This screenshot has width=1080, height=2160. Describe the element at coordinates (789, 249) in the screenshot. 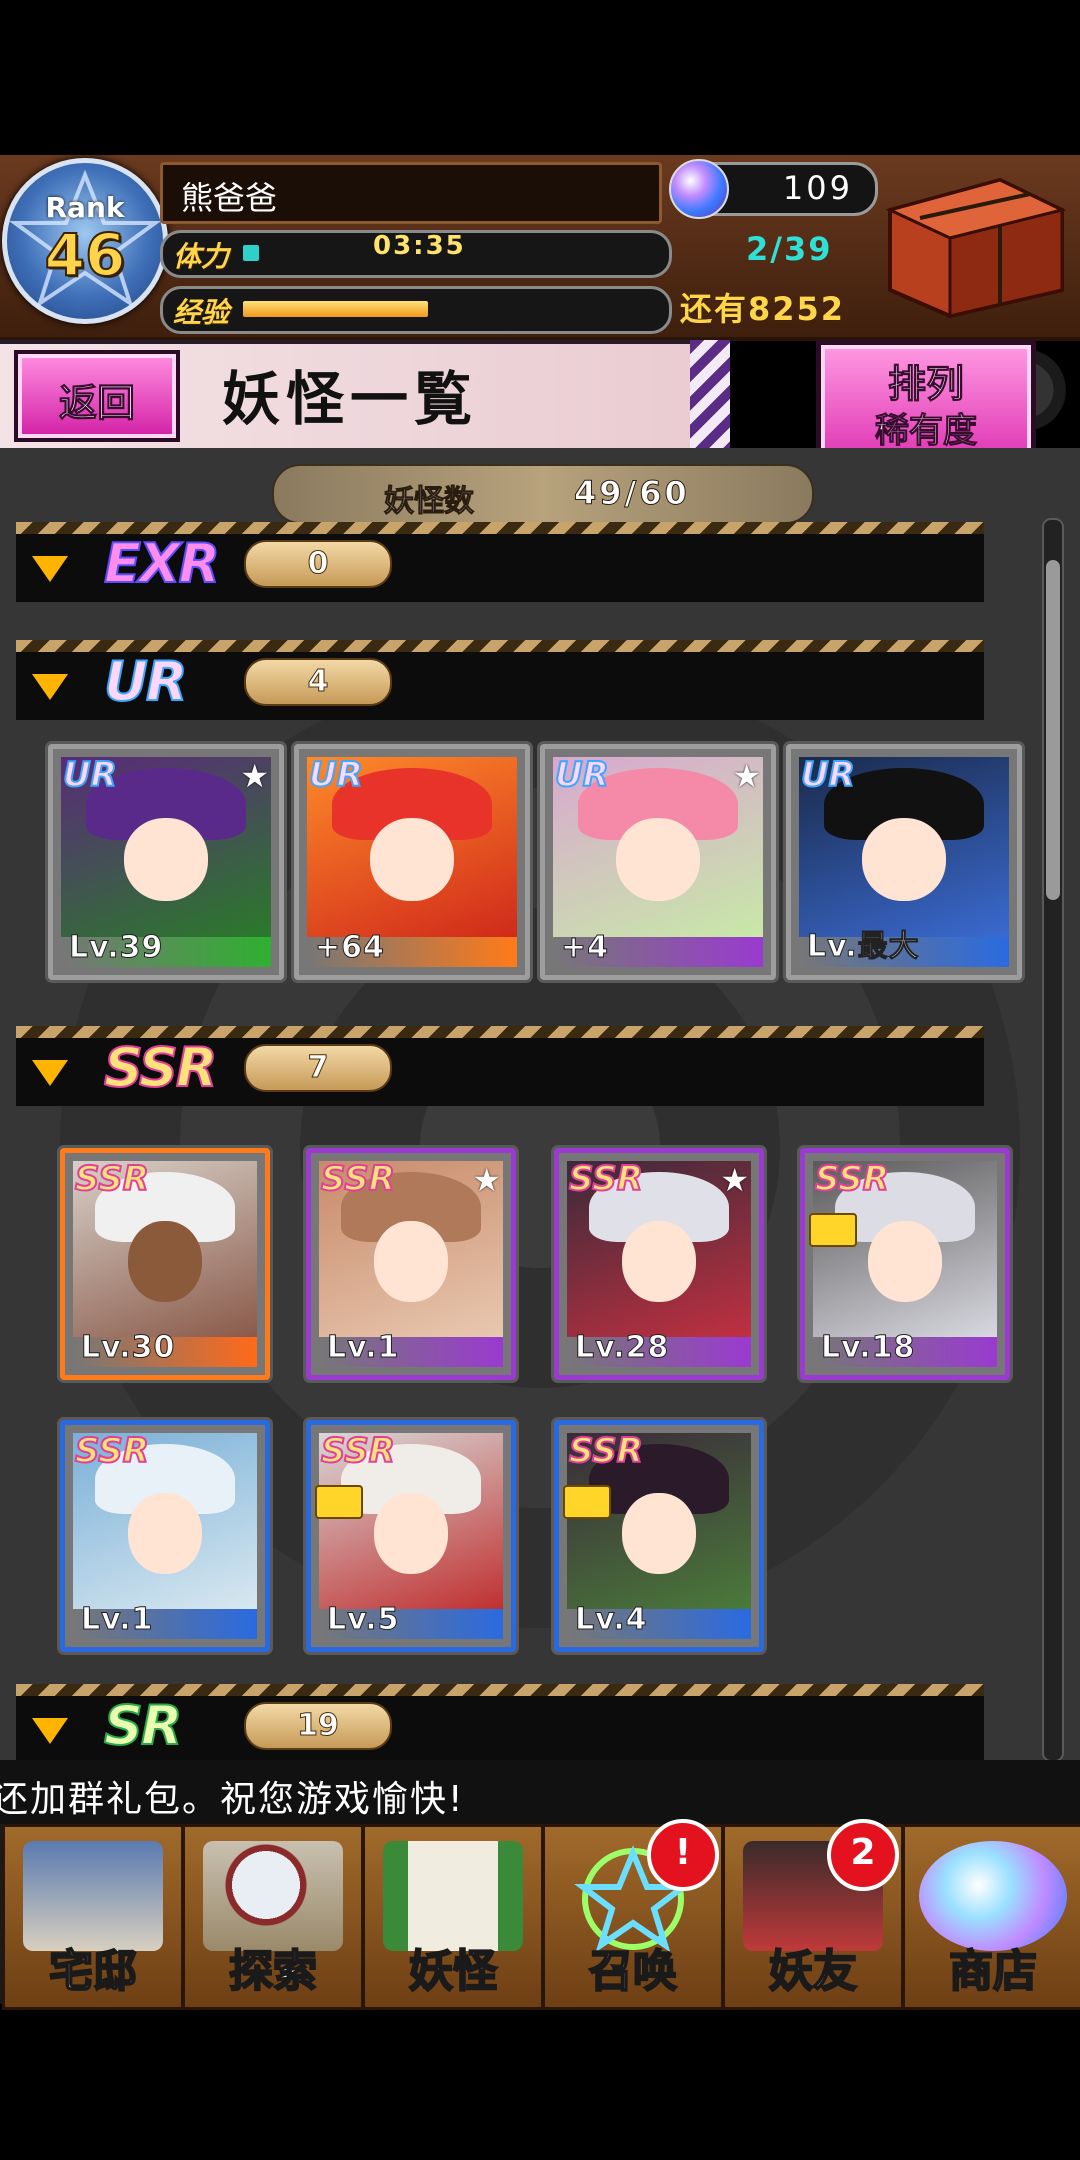

I see `stamina-count: 2/39` at that location.